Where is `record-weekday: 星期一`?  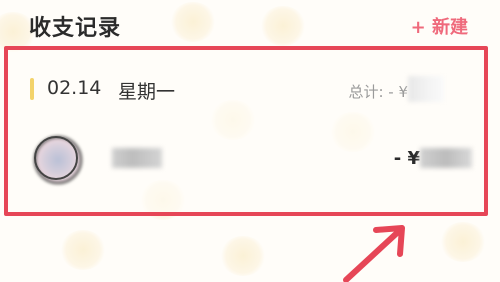
record-weekday: 星期一 is located at coordinates (147, 92).